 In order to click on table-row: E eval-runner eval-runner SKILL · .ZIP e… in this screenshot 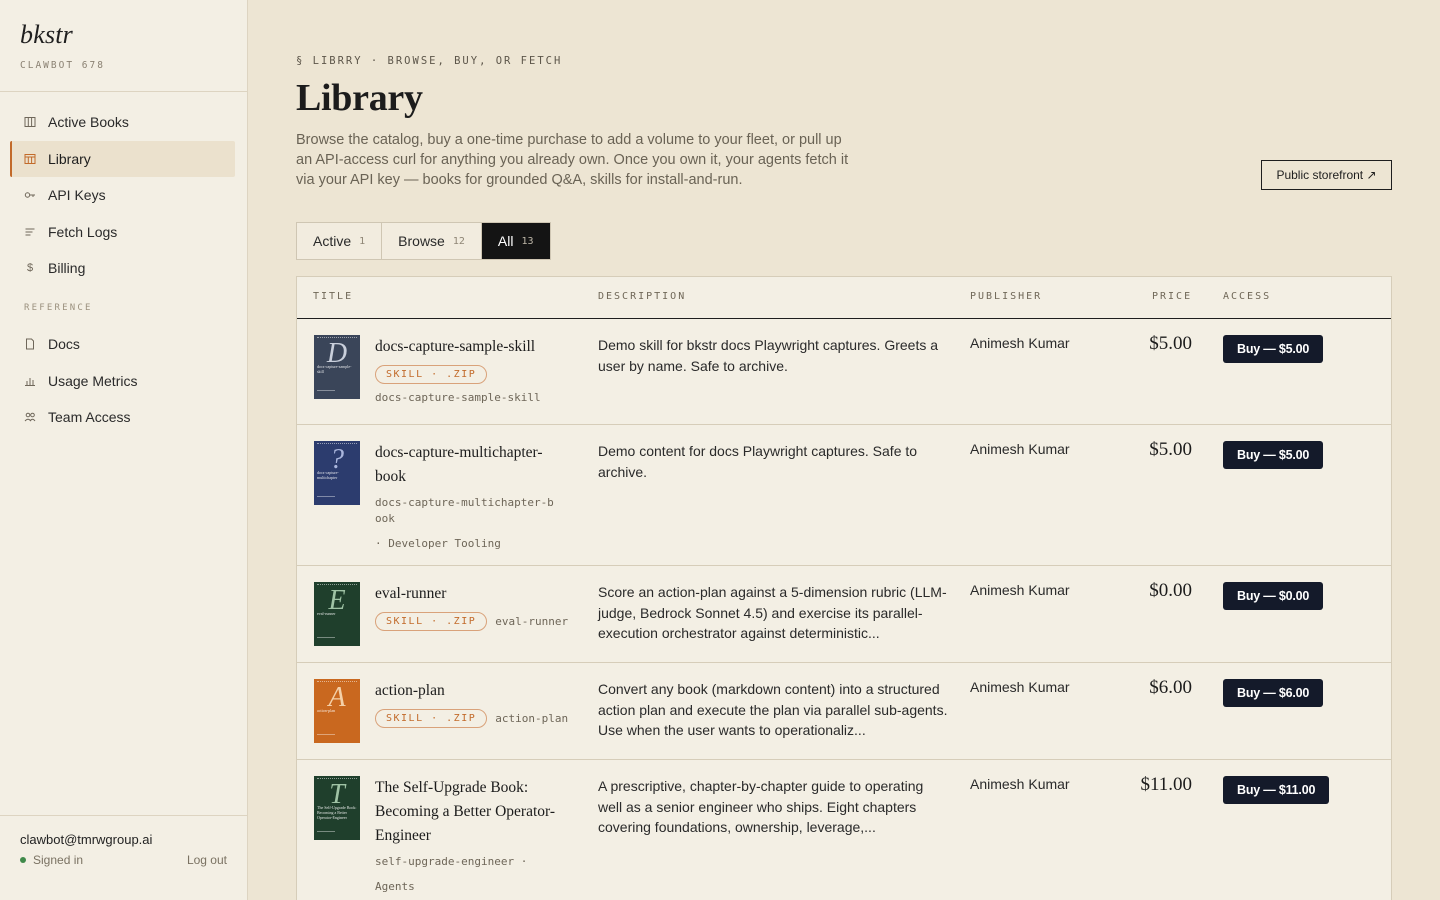, I will do `click(844, 614)`.